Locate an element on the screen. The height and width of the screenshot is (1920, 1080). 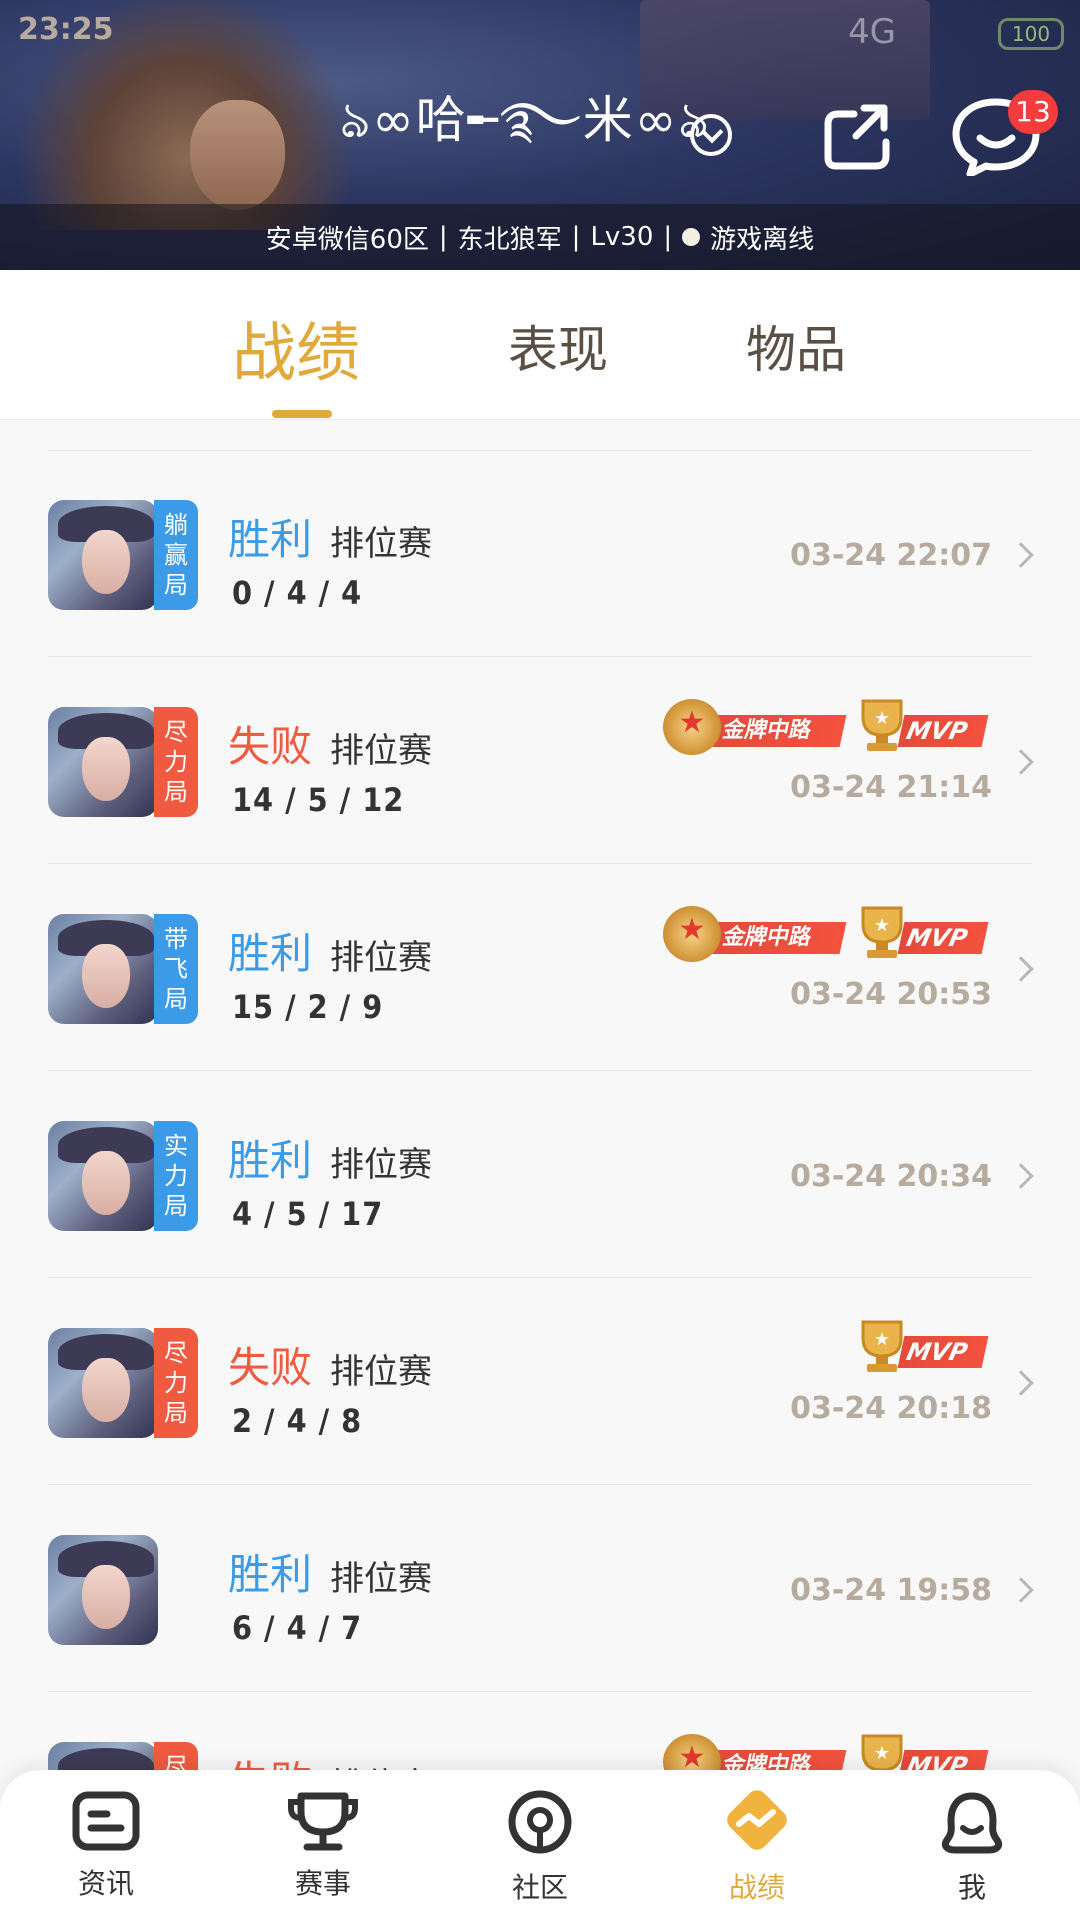
nav-community: 社区 is located at coordinates (540, 1852).